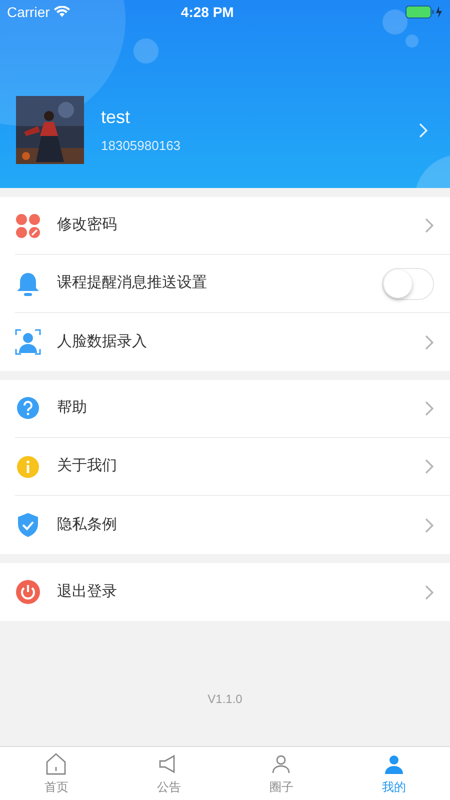 The image size is (450, 800). Describe the element at coordinates (168, 787) in the screenshot. I see `tab-label: 公告` at that location.